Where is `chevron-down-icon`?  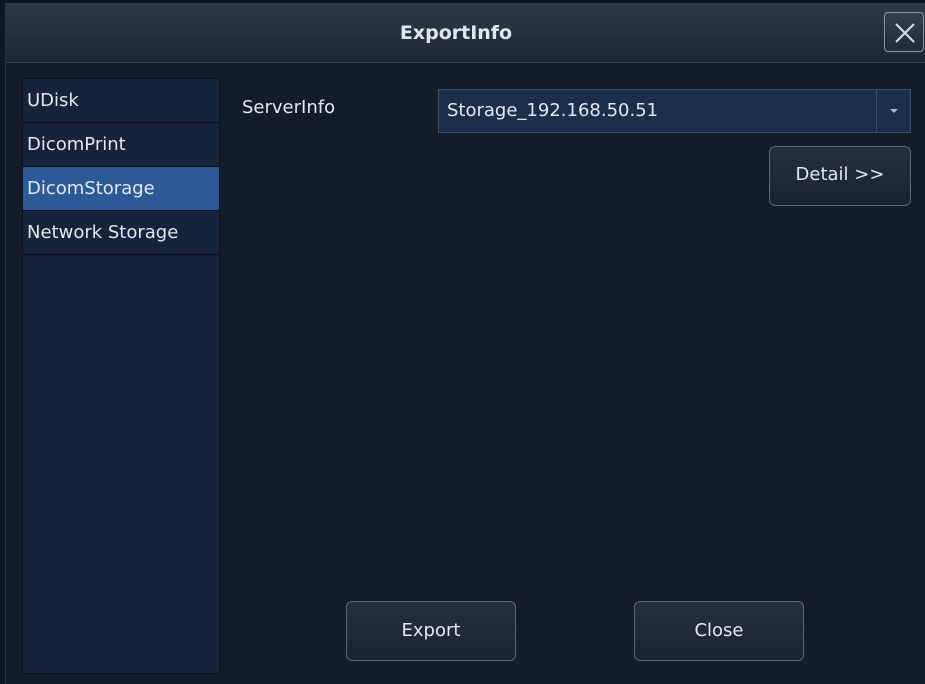
chevron-down-icon is located at coordinates (894, 111).